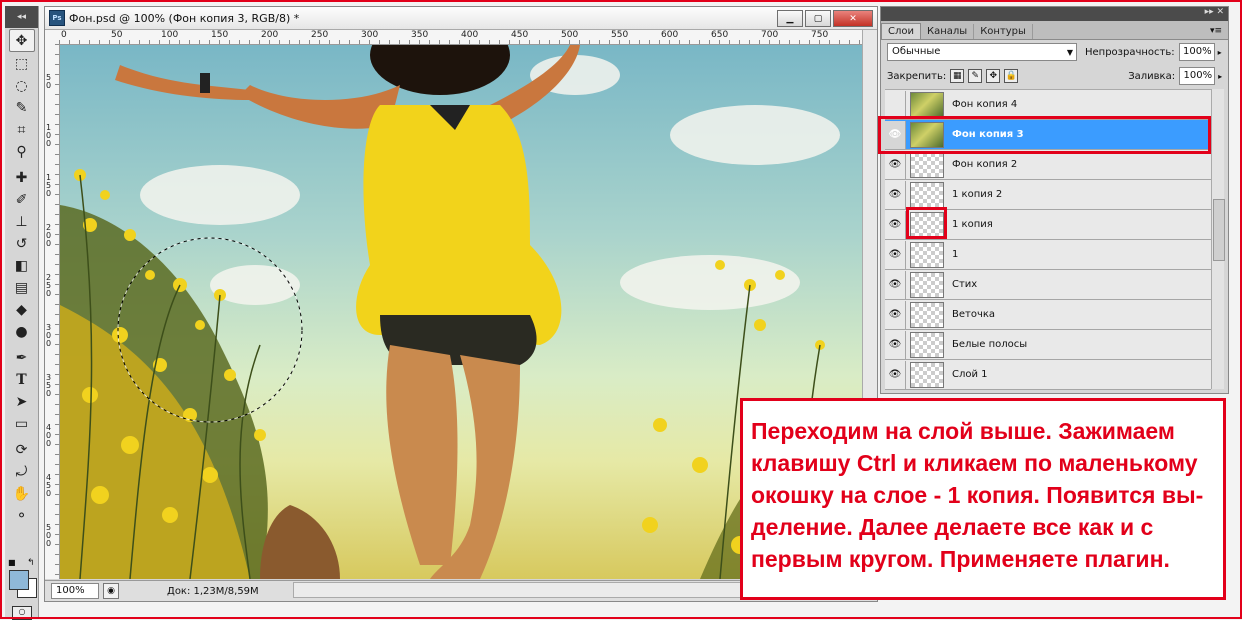  Describe the element at coordinates (1003, 31) in the screenshot. I see `tab-paths: Контуры` at that location.